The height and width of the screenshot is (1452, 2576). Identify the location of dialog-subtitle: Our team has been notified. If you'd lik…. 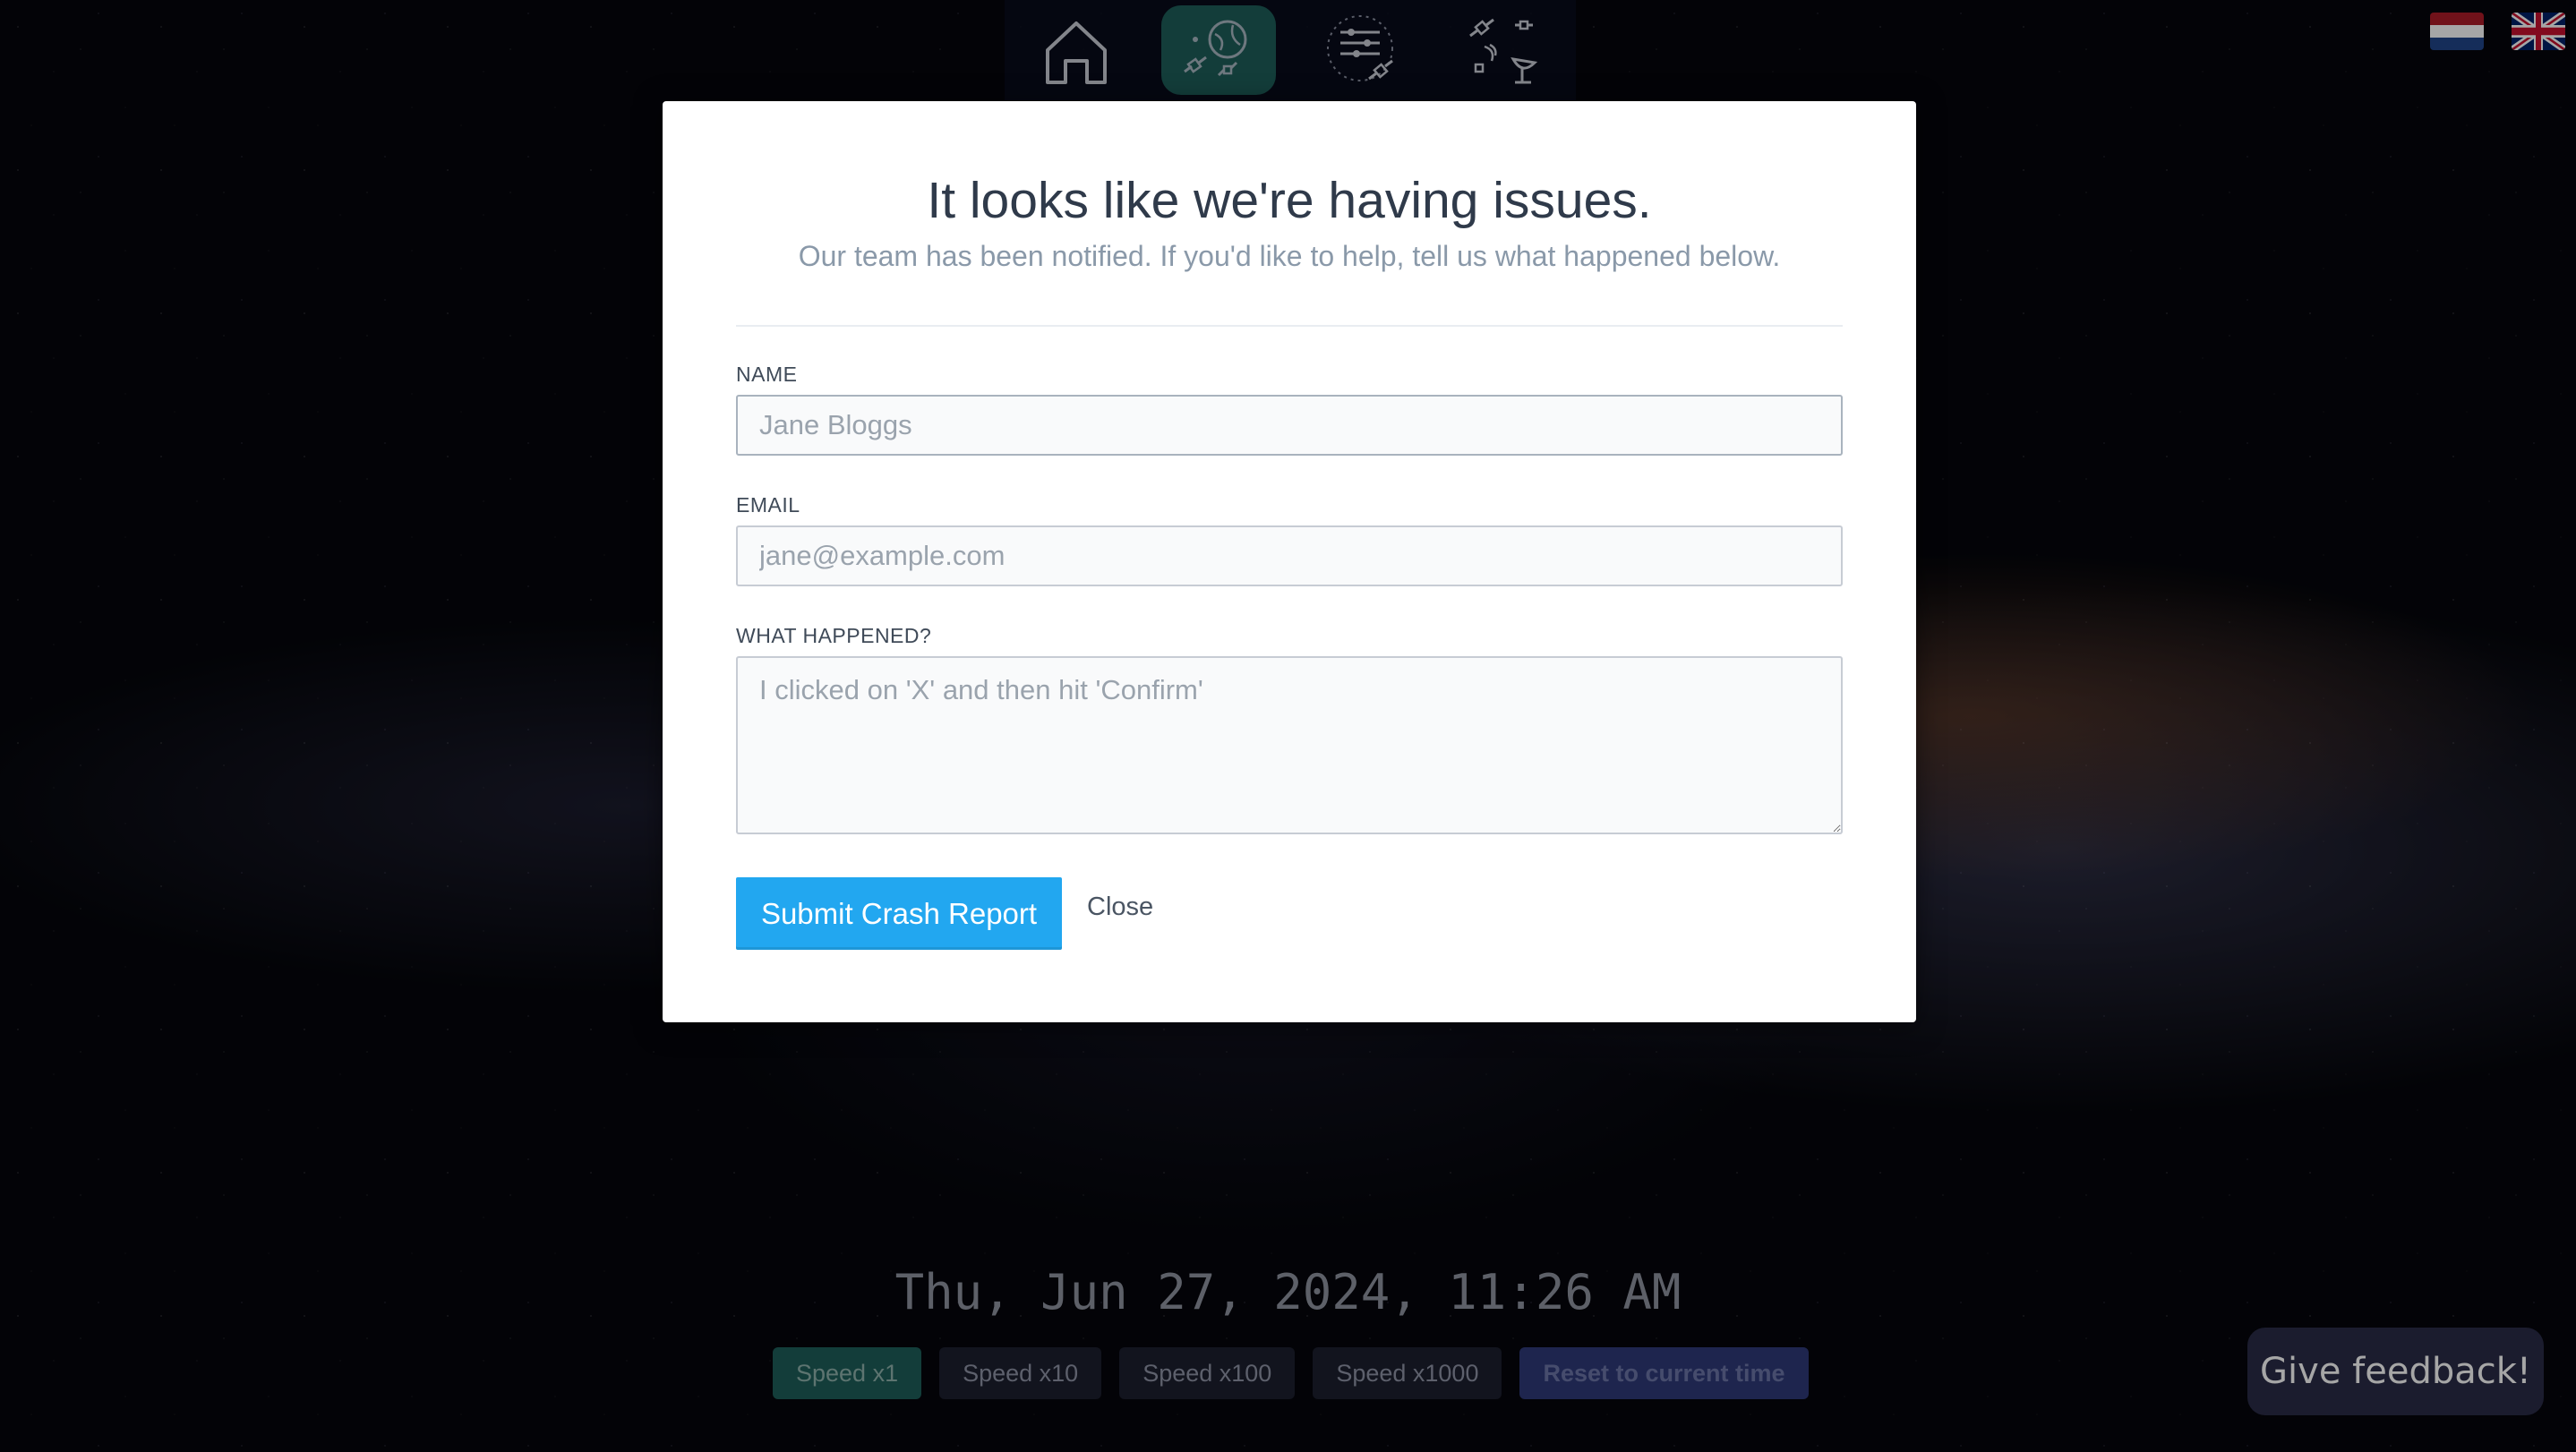
(1289, 256).